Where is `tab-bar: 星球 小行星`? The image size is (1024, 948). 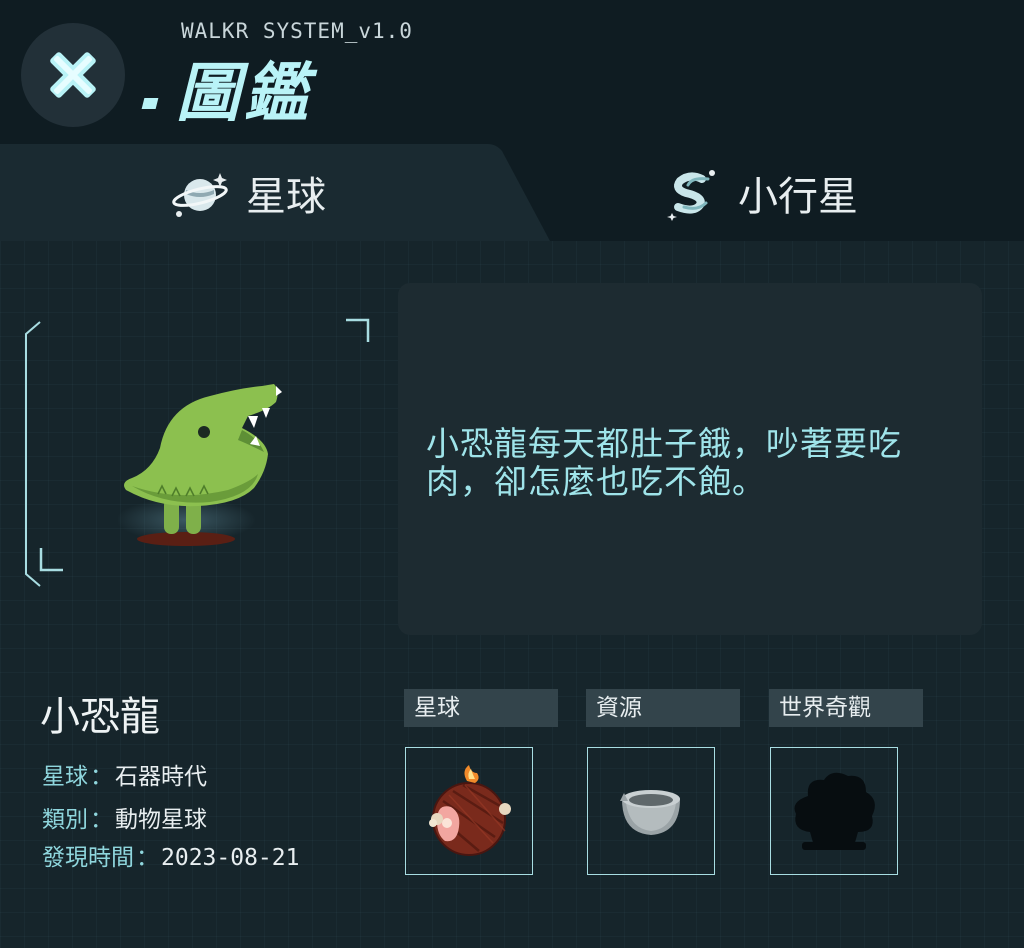 tab-bar: 星球 小行星 is located at coordinates (512, 192).